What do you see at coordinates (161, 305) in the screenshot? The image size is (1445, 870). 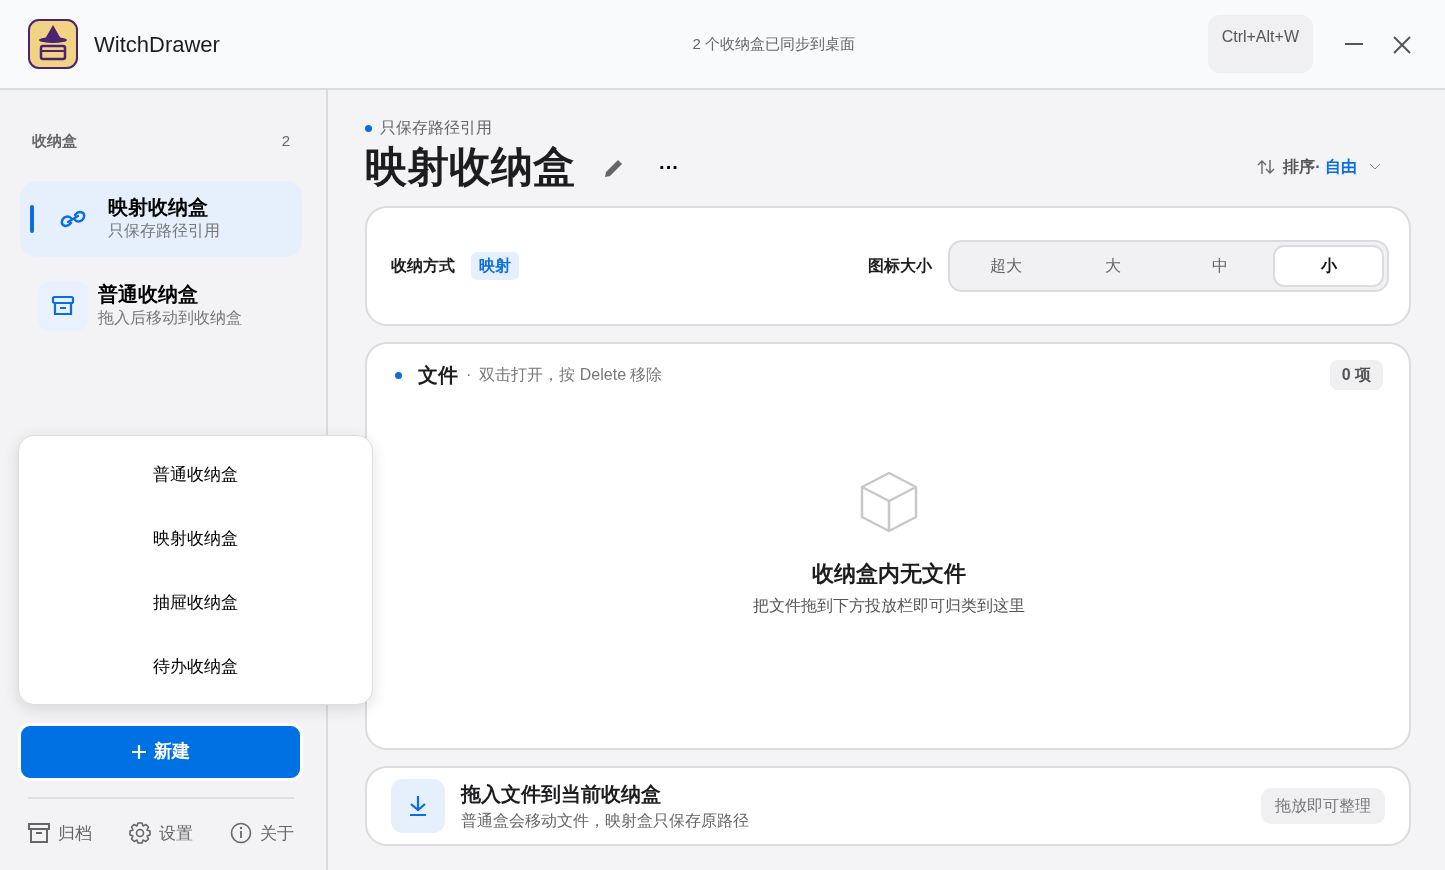 I see `sidebar-item: 普通收纳盒 拖入后移动到收纳盒` at bounding box center [161, 305].